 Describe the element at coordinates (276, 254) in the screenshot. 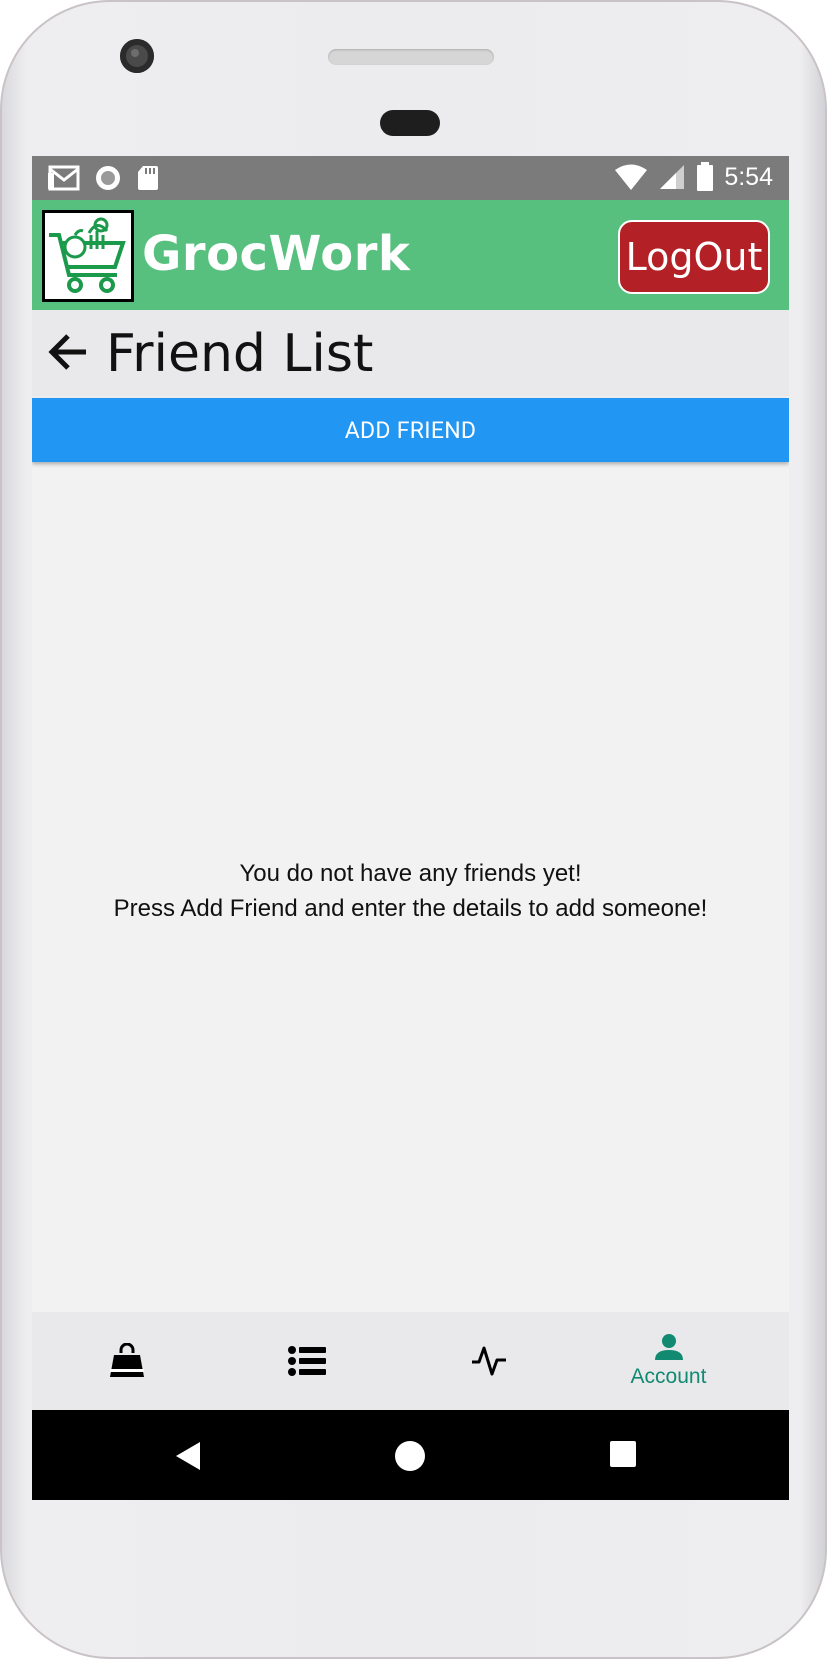

I see `app-title: GrocWork` at that location.